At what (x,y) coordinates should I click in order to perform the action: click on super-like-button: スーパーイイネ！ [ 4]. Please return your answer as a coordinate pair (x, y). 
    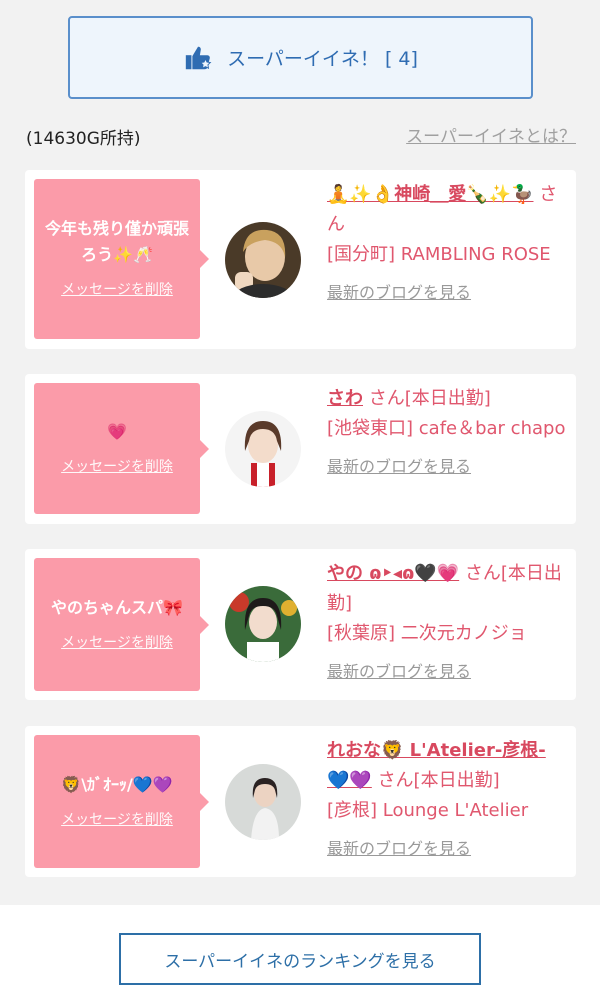
    Looking at the image, I should click on (300, 57).